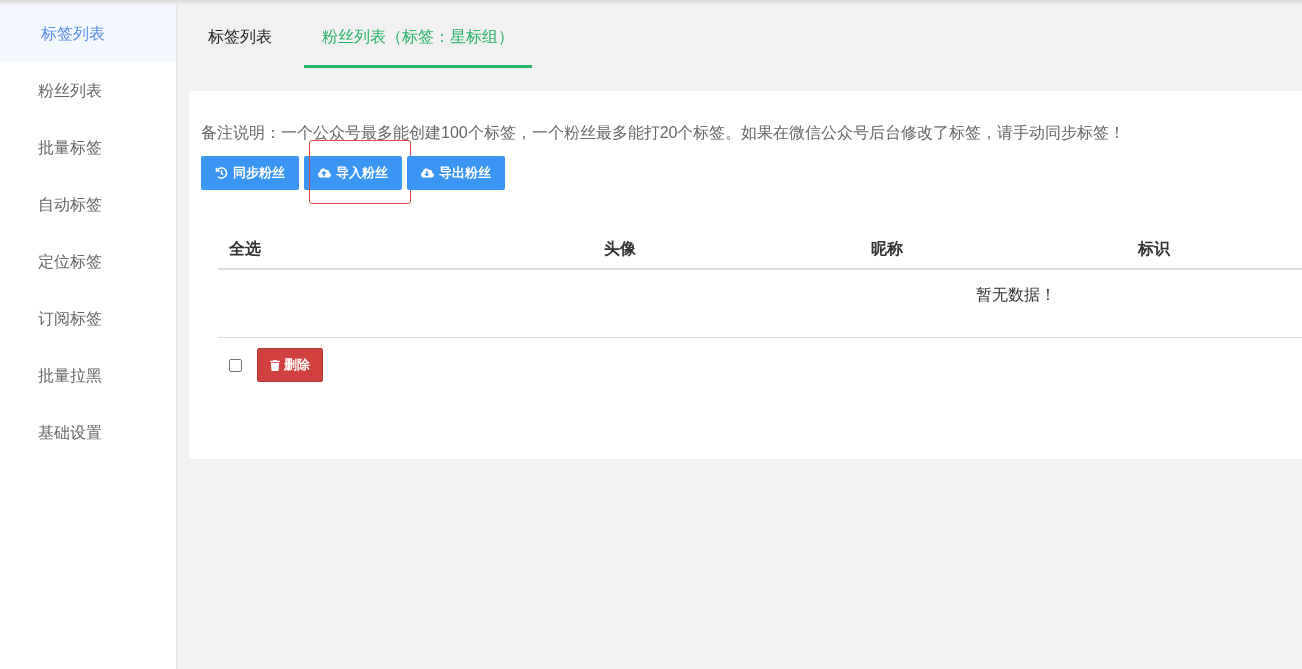 This screenshot has height=669, width=1302. I want to click on sync-button: 同步粉丝, so click(250, 173).